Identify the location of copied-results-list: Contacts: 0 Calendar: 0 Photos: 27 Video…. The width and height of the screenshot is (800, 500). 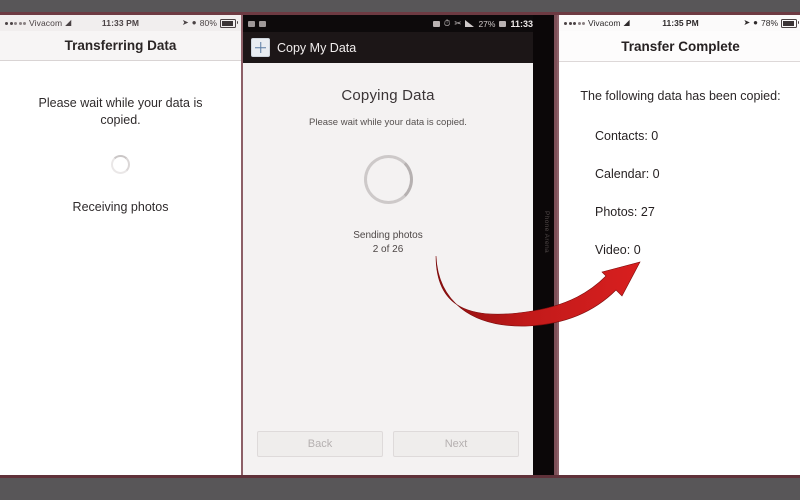
(679, 180).